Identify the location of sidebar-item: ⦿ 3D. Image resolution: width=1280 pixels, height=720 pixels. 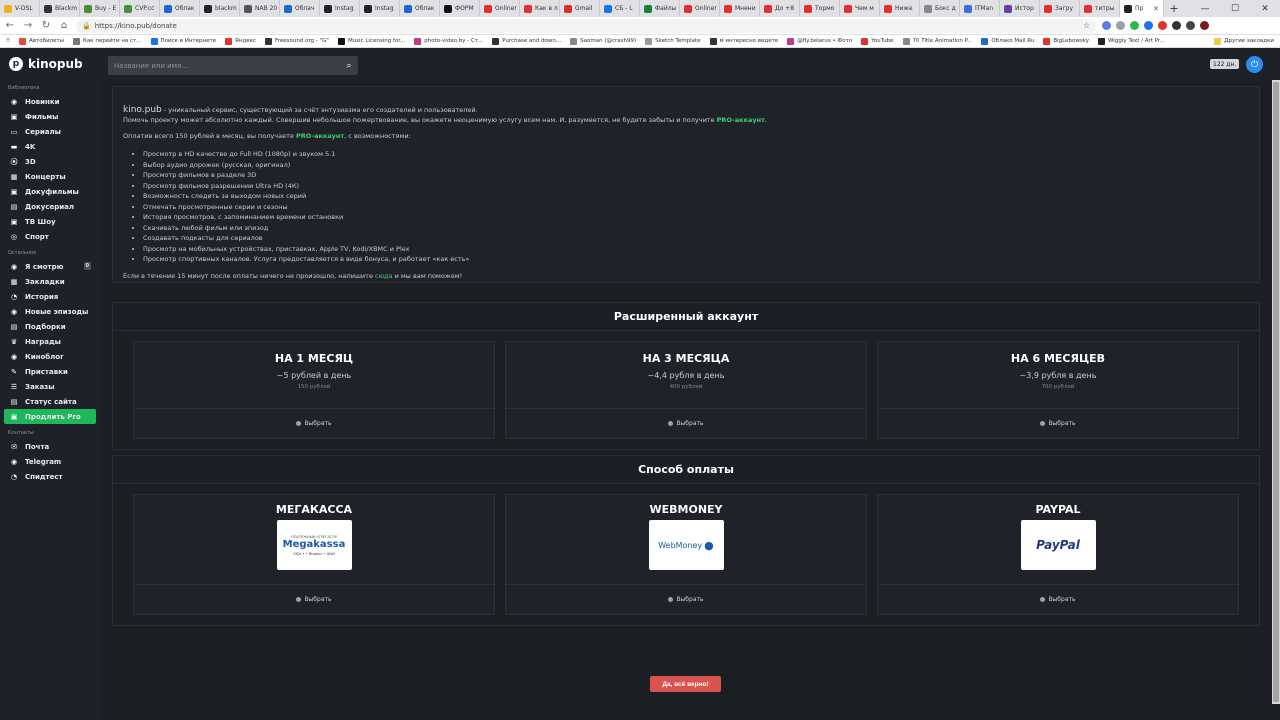
(50, 161).